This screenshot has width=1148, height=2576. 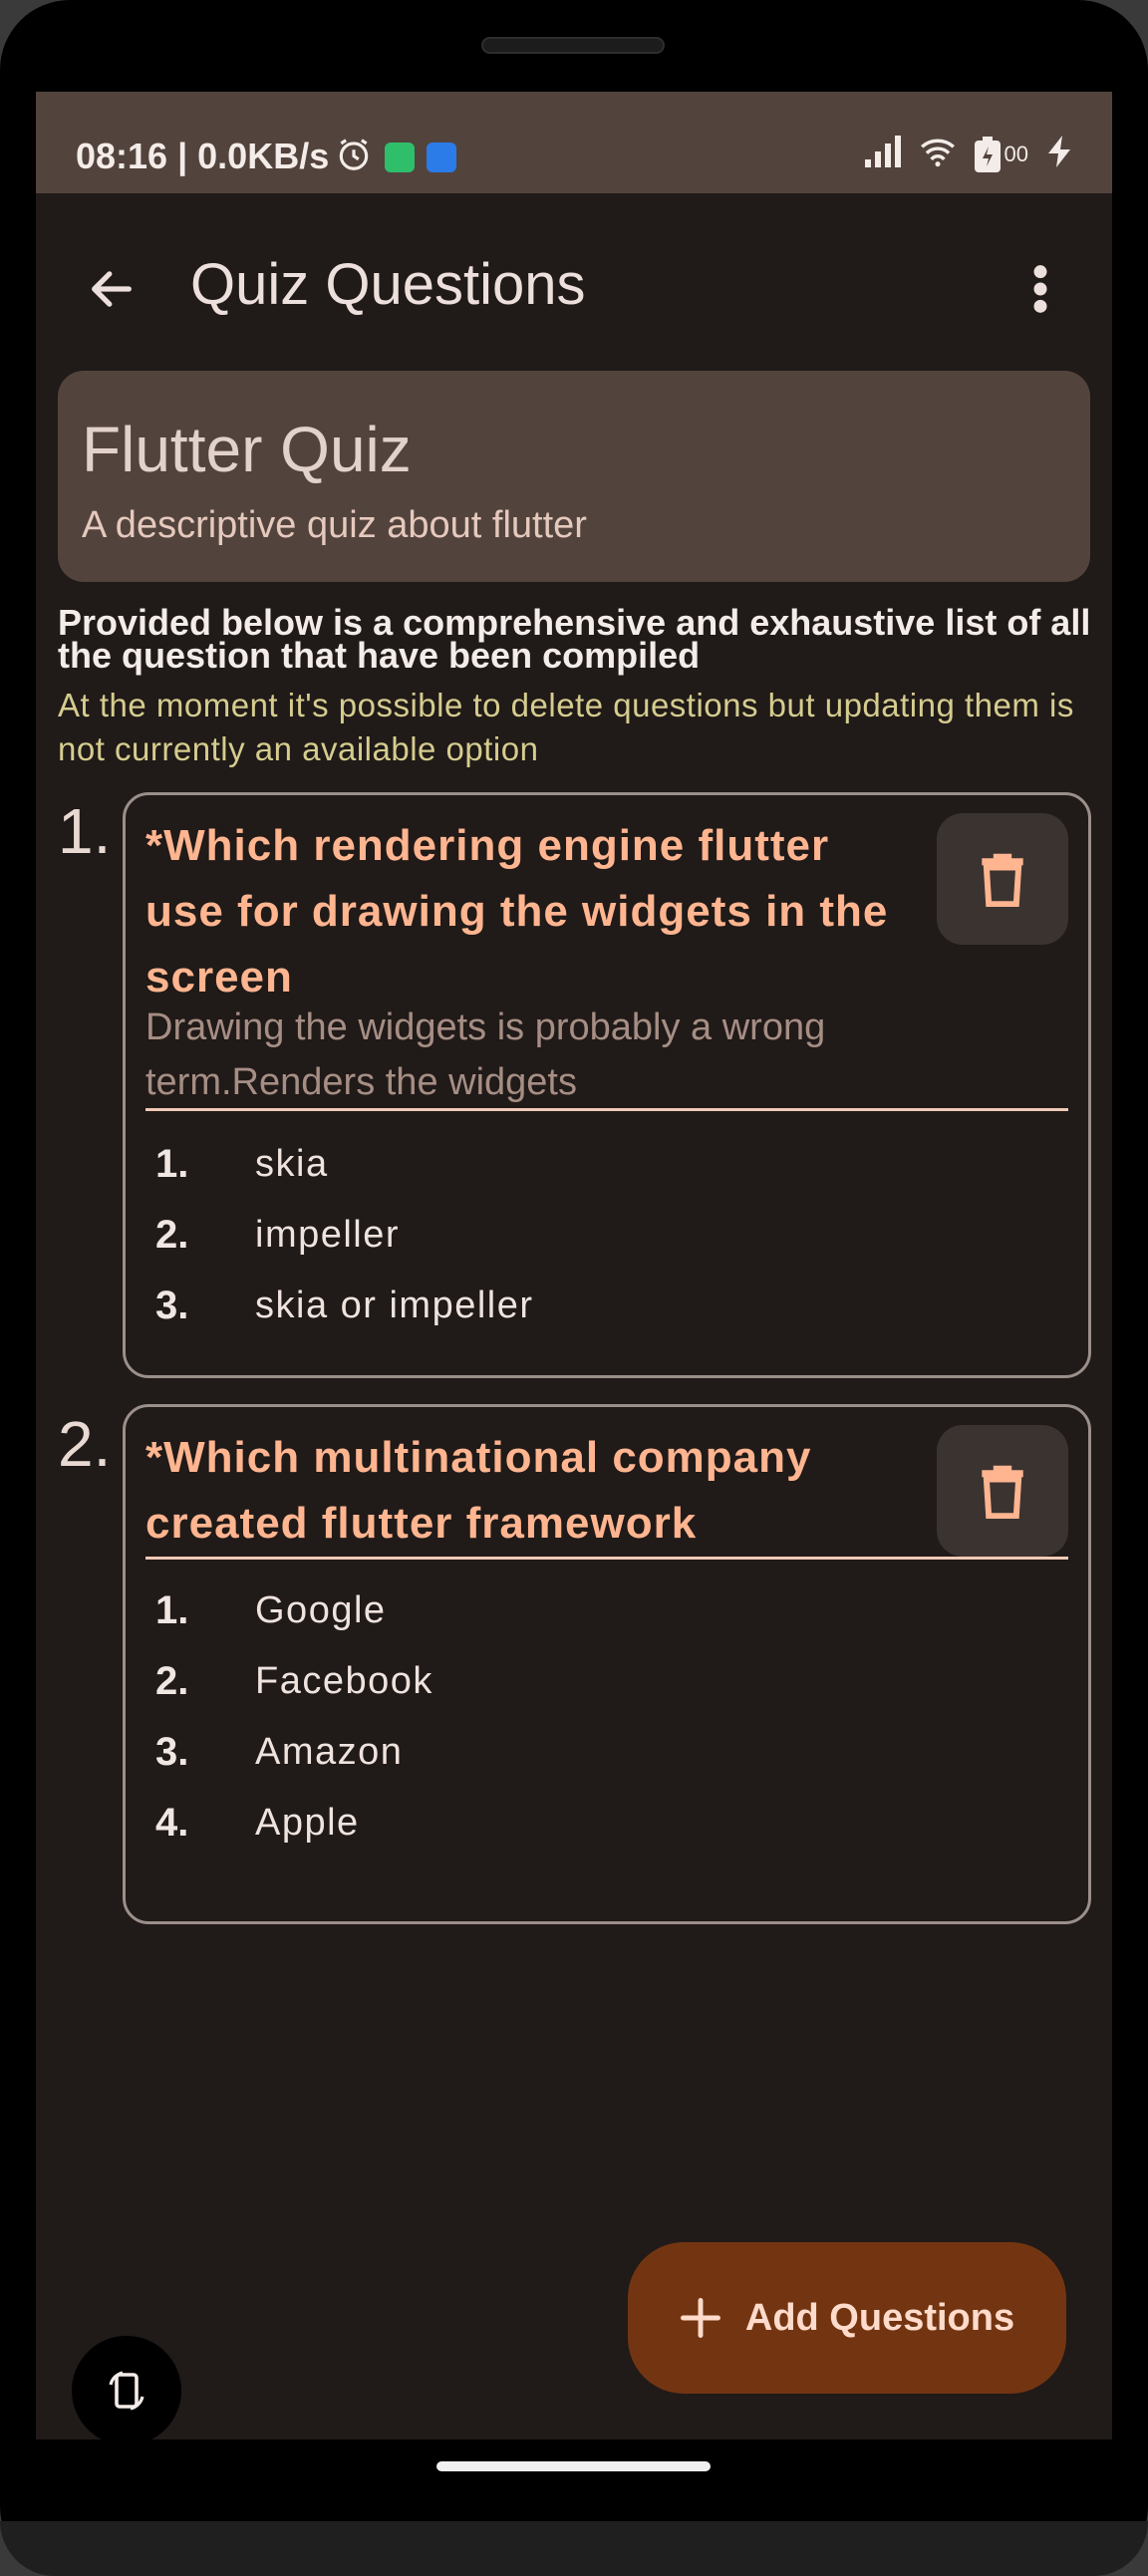 What do you see at coordinates (394, 1305) in the screenshot?
I see `option-label: skia or impeller` at bounding box center [394, 1305].